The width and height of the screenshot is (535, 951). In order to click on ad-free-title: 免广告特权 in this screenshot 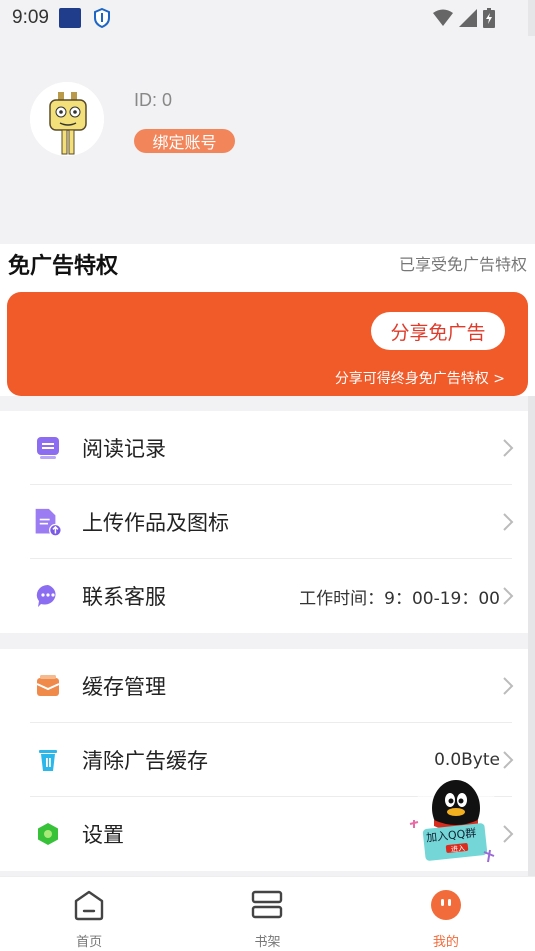, I will do `click(63, 266)`.